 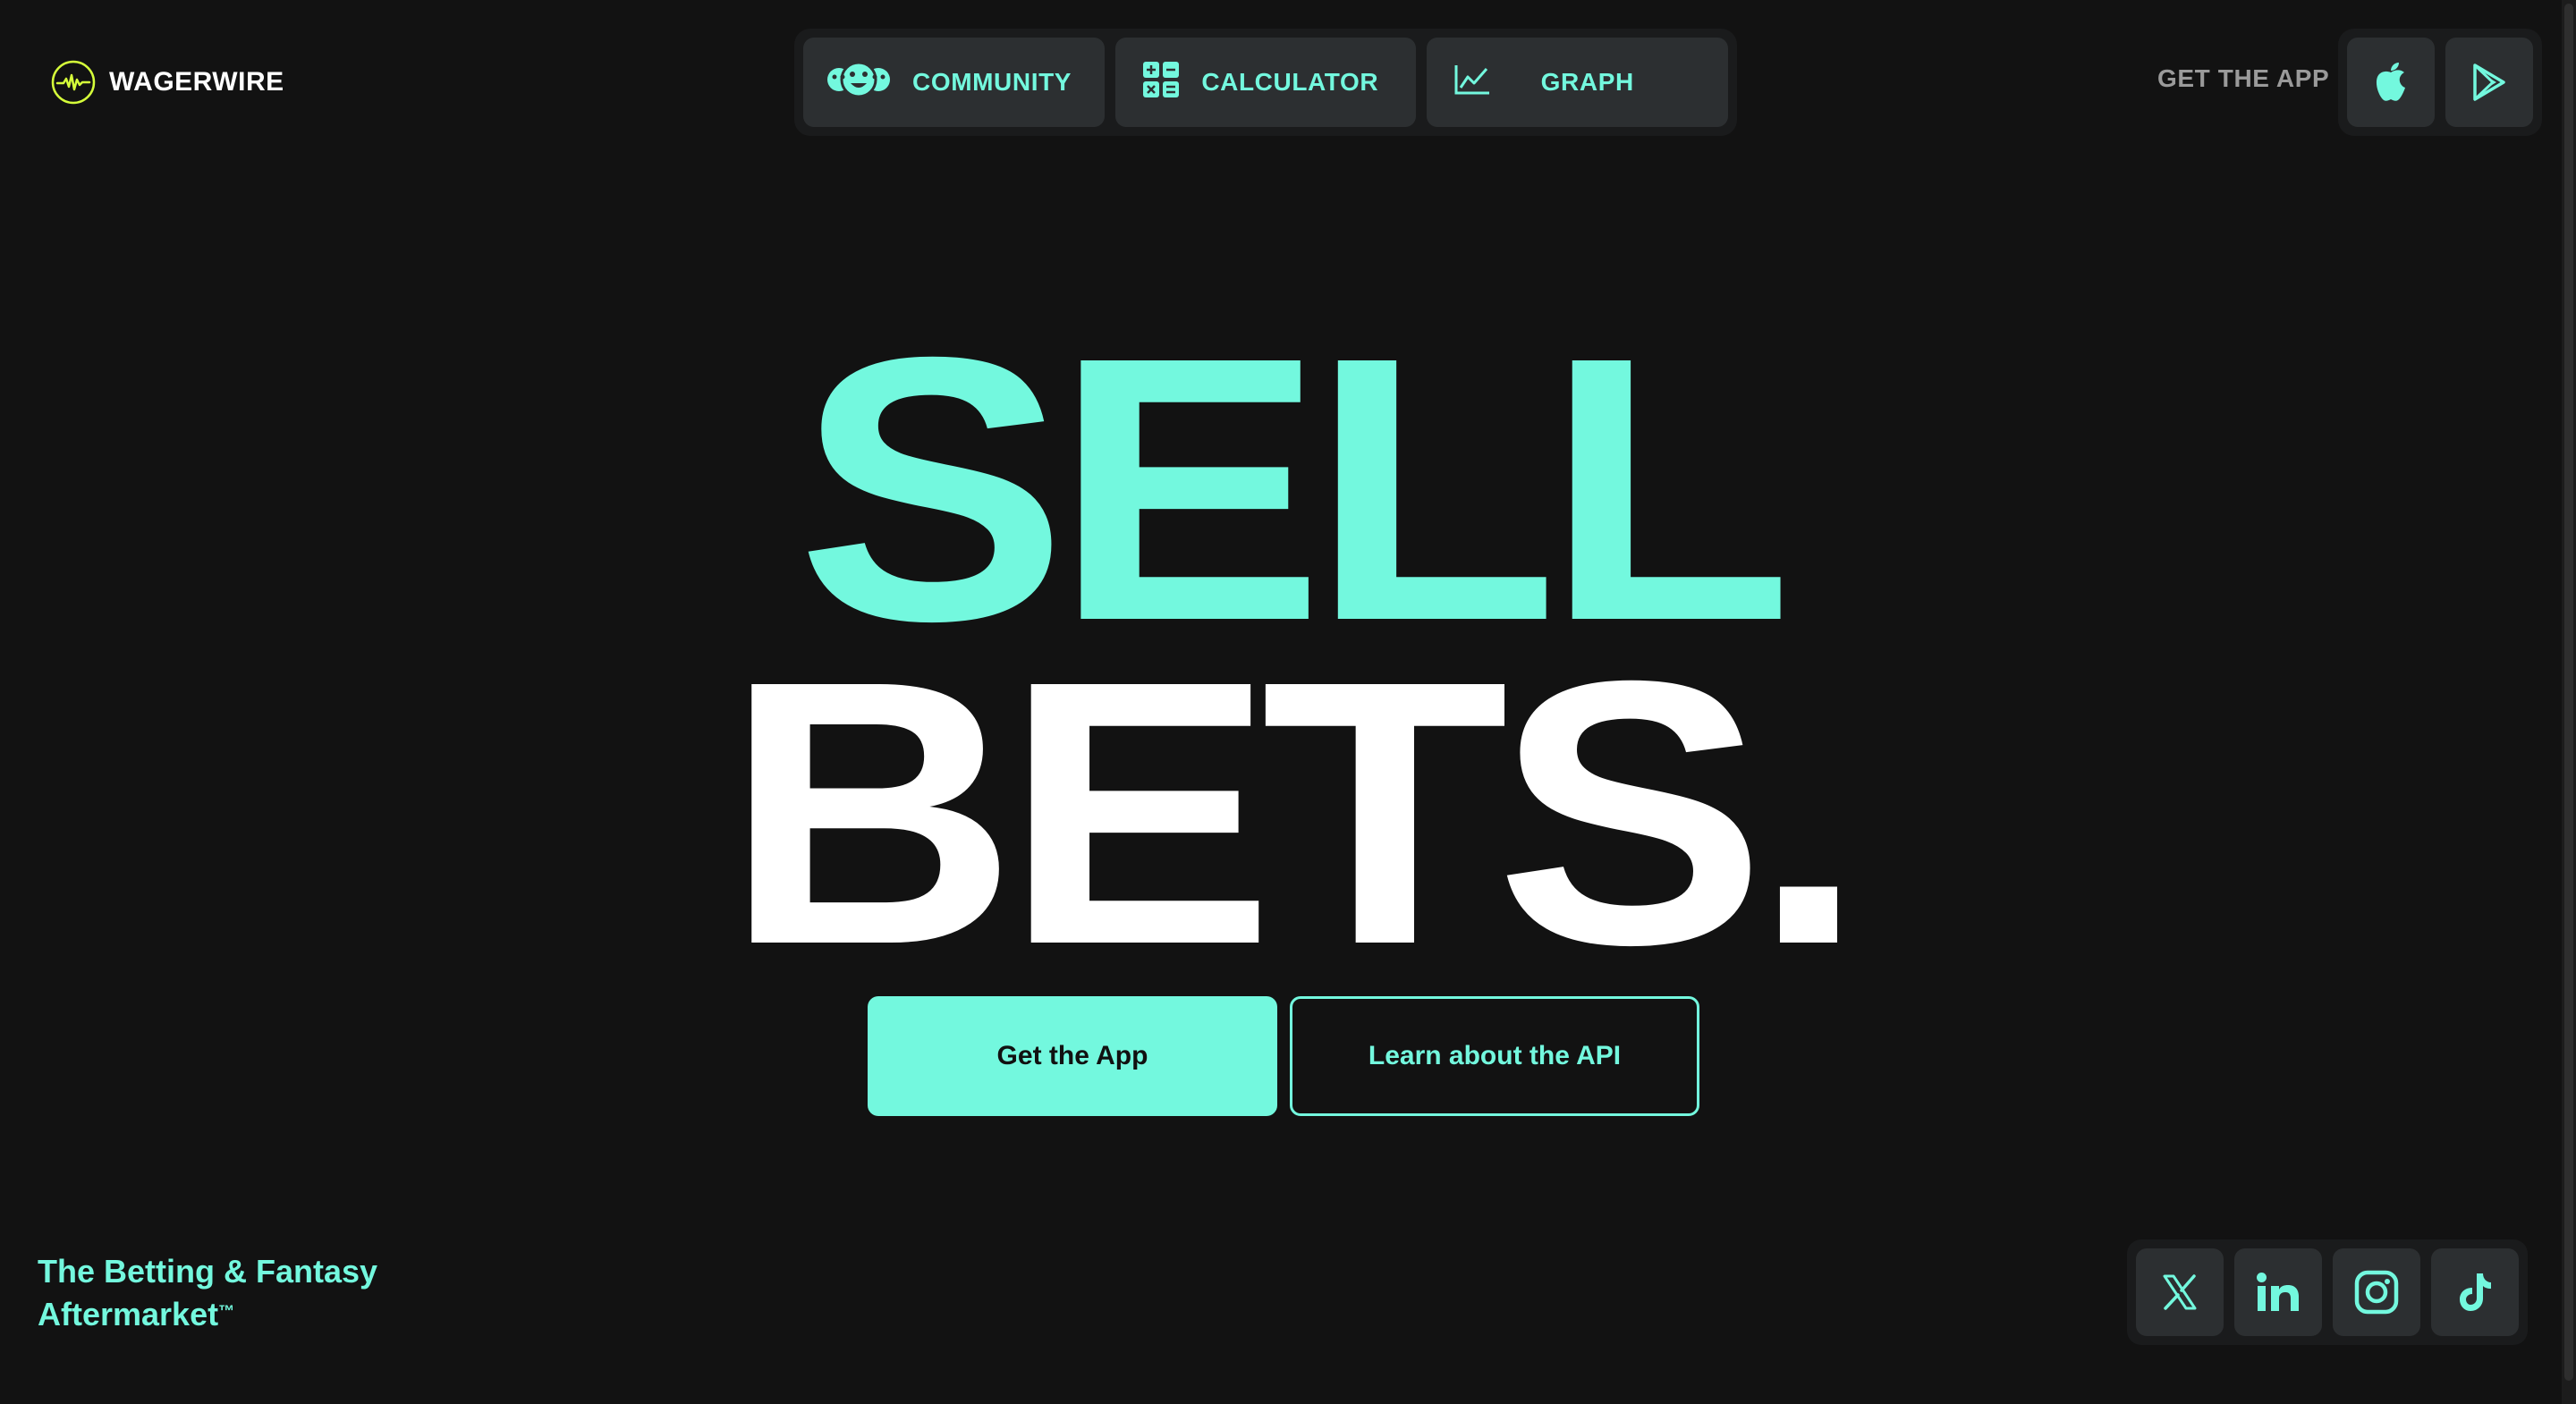 I want to click on linkedin-icon, so click(x=2278, y=1292).